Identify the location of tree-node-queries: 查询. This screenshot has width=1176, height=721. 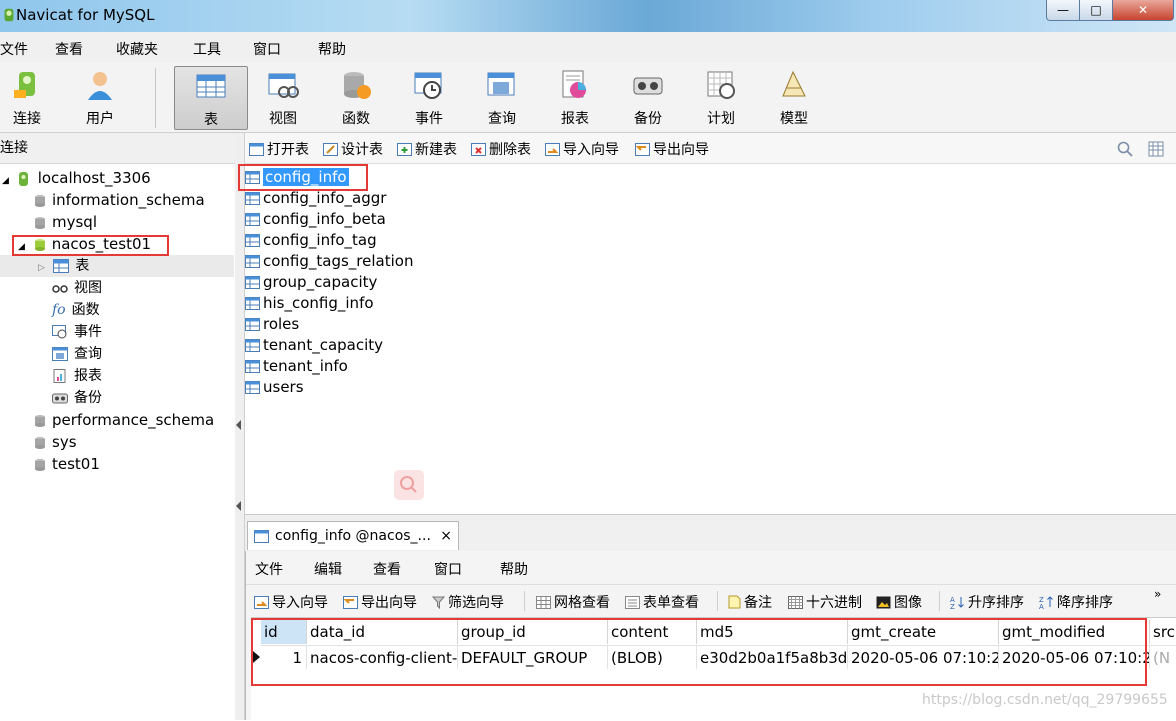
(77, 354).